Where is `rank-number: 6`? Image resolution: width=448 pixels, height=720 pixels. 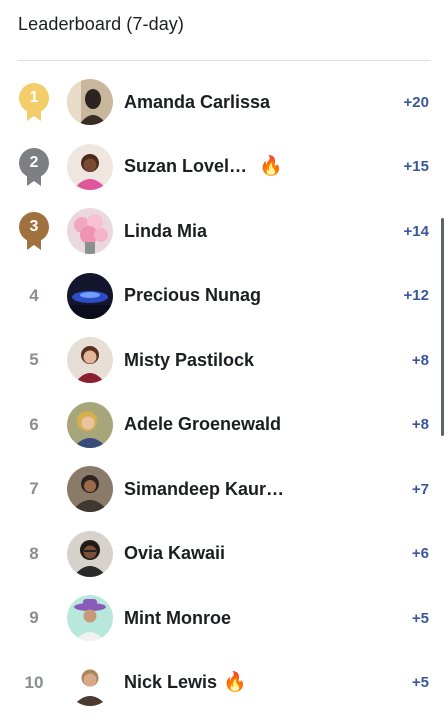
rank-number: 6 is located at coordinates (34, 424).